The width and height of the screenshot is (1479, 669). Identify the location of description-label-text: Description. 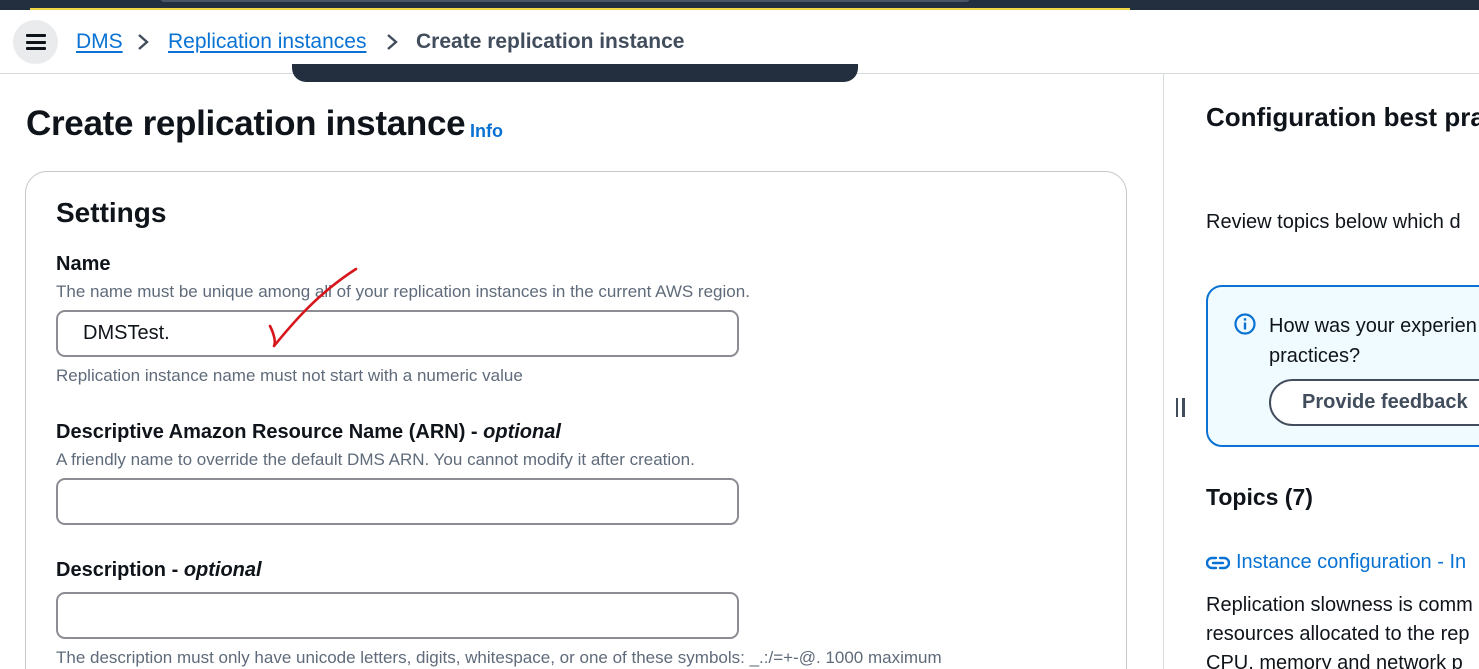
(111, 570).